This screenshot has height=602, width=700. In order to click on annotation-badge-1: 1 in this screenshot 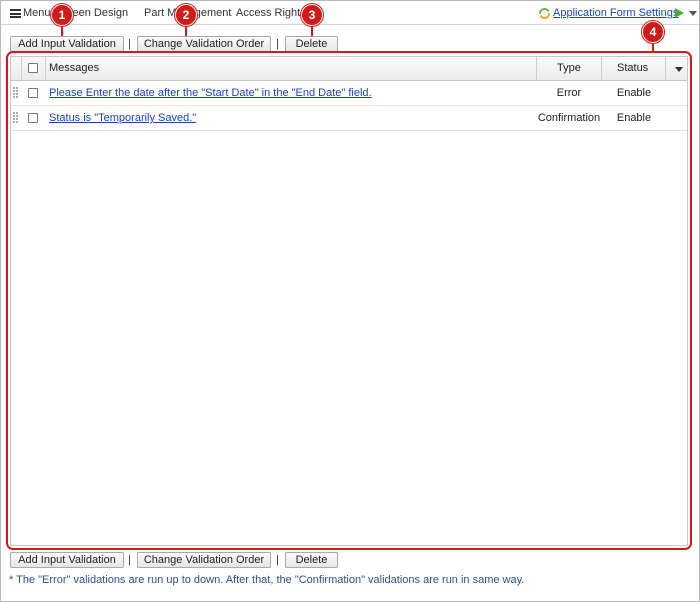, I will do `click(62, 15)`.